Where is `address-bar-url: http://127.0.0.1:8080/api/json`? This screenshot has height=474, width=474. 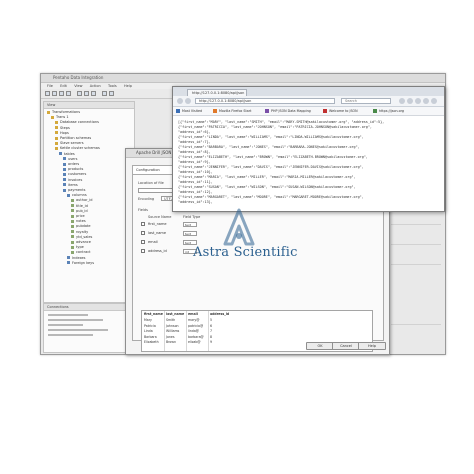 address-bar-url: http://127.0.0.1:8080/api/json is located at coordinates (225, 101).